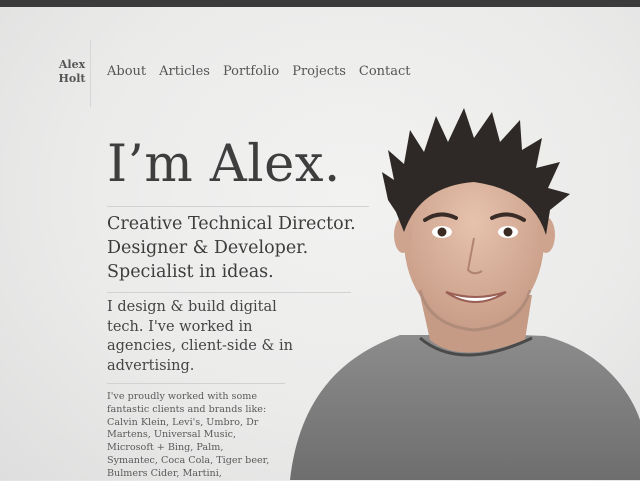 This screenshot has width=640, height=481. Describe the element at coordinates (251, 71) in the screenshot. I see `nav-portfolio-link: Portfolio` at that location.